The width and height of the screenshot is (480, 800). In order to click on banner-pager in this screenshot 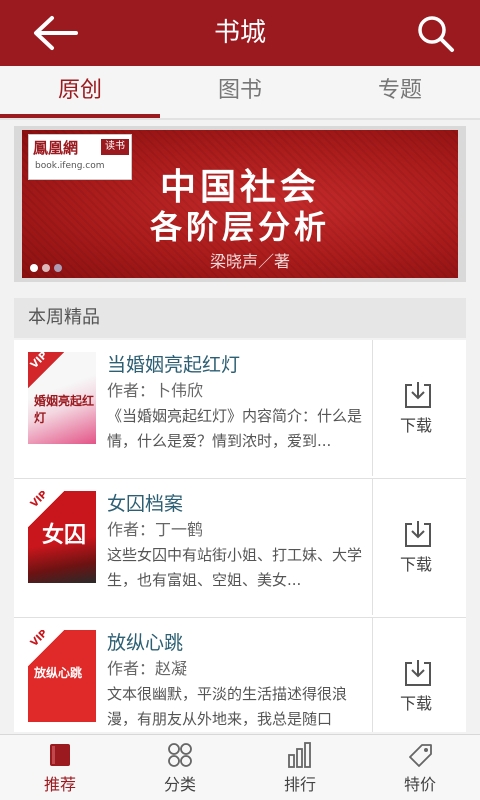, I will do `click(46, 268)`.